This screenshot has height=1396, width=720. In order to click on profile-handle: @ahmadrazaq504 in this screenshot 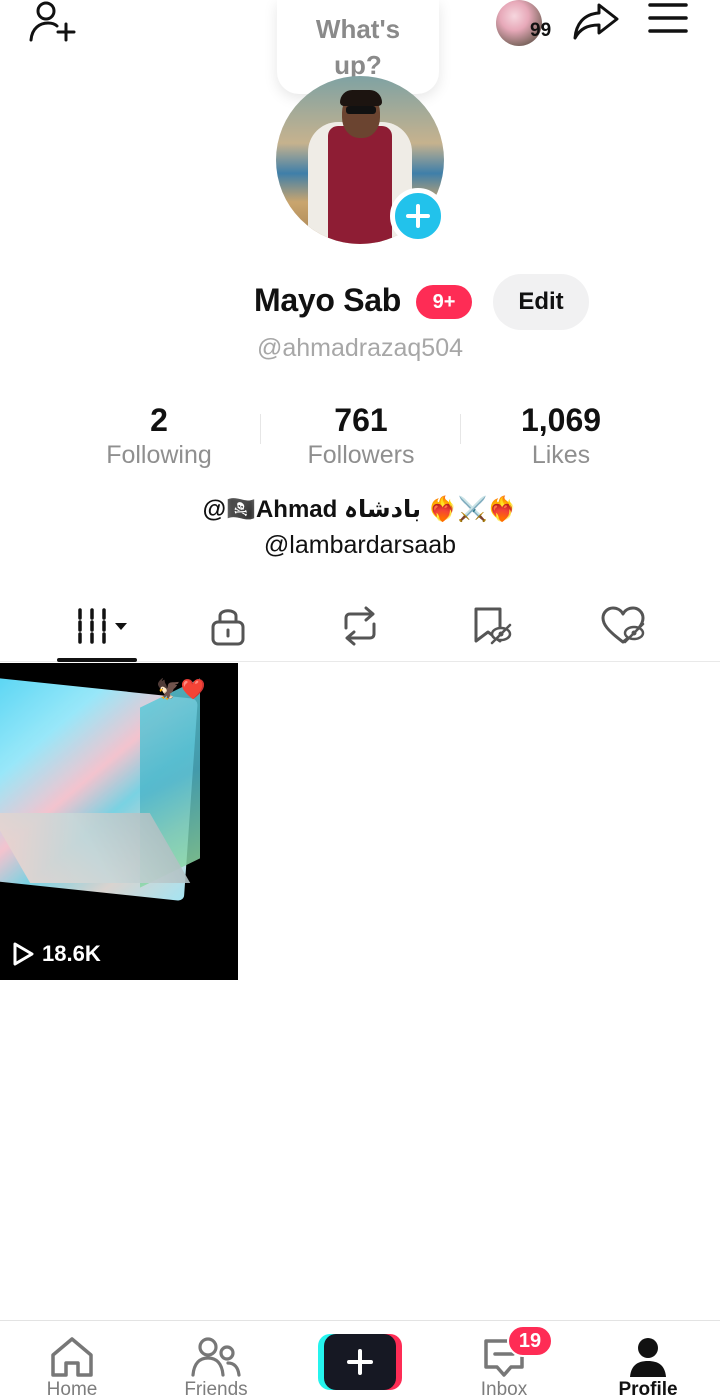, I will do `click(360, 348)`.